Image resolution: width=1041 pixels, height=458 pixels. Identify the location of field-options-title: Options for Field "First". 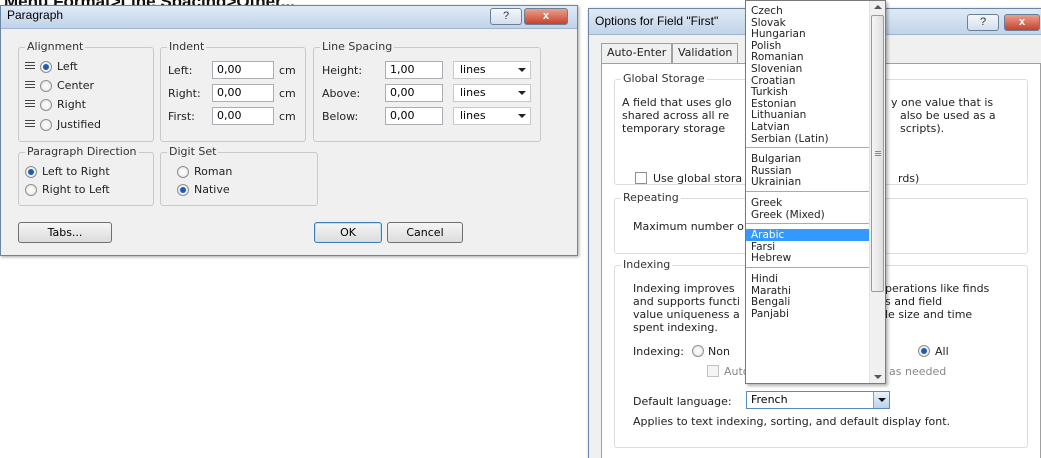
(657, 21).